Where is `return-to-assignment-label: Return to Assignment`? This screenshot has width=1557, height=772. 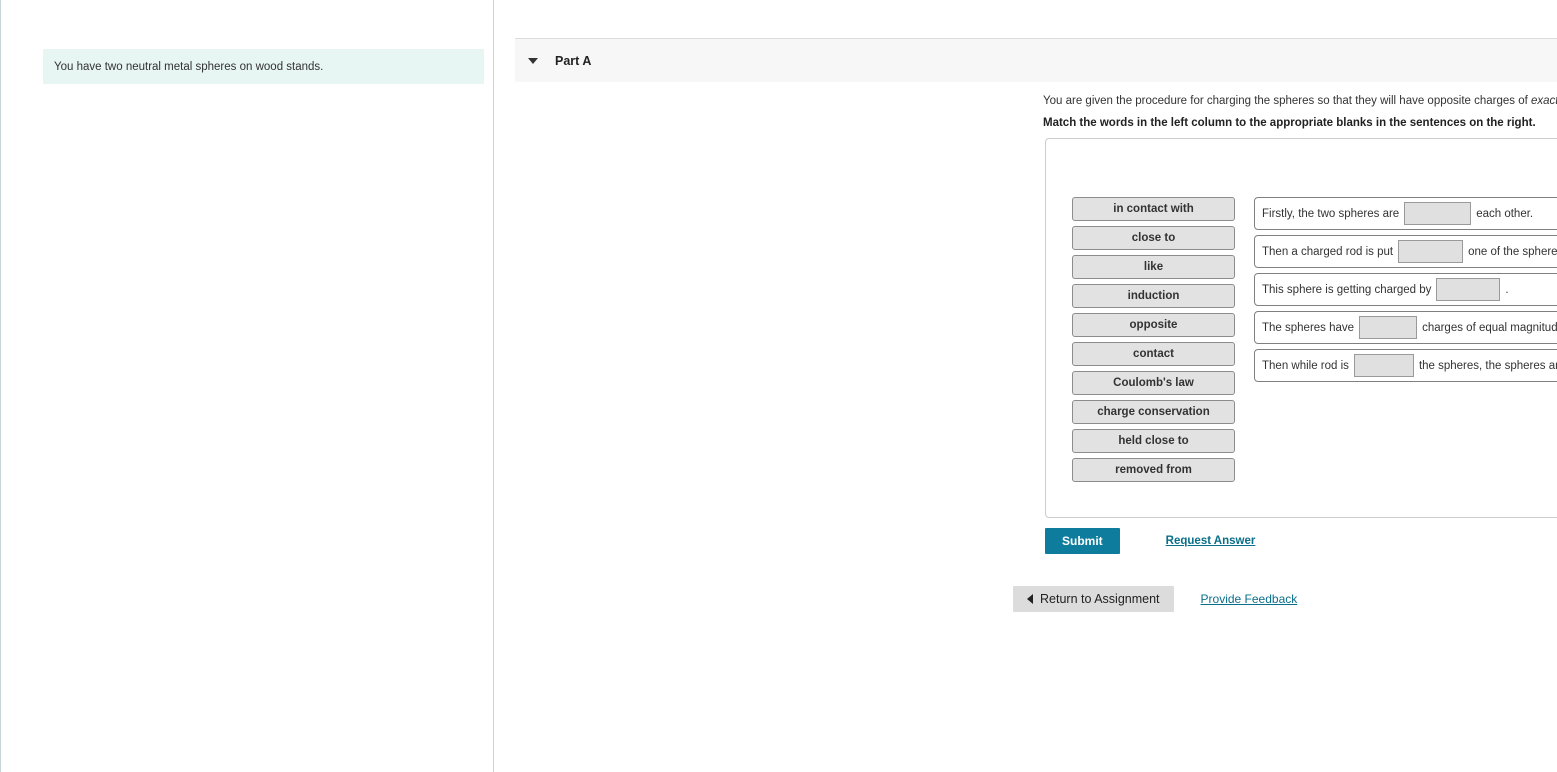
return-to-assignment-label: Return to Assignment is located at coordinates (1100, 599).